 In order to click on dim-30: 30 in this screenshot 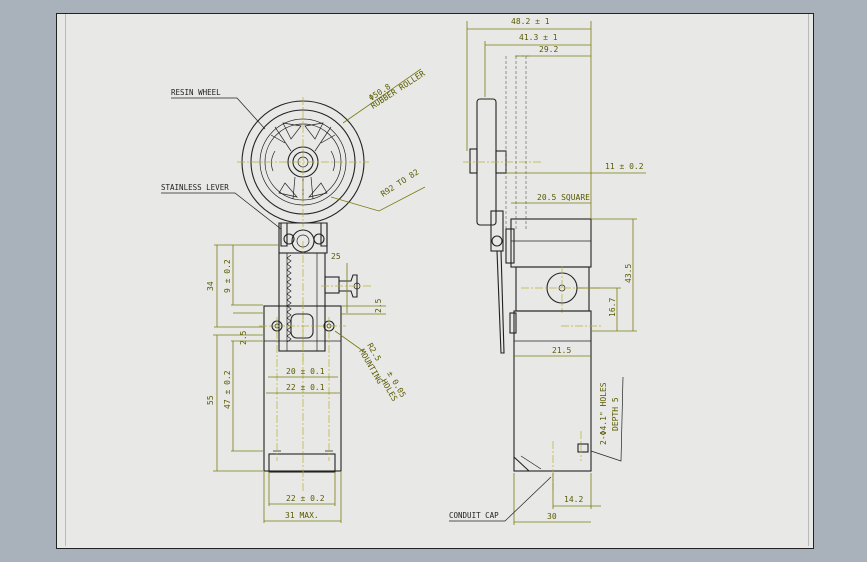, I will do `click(552, 516)`.